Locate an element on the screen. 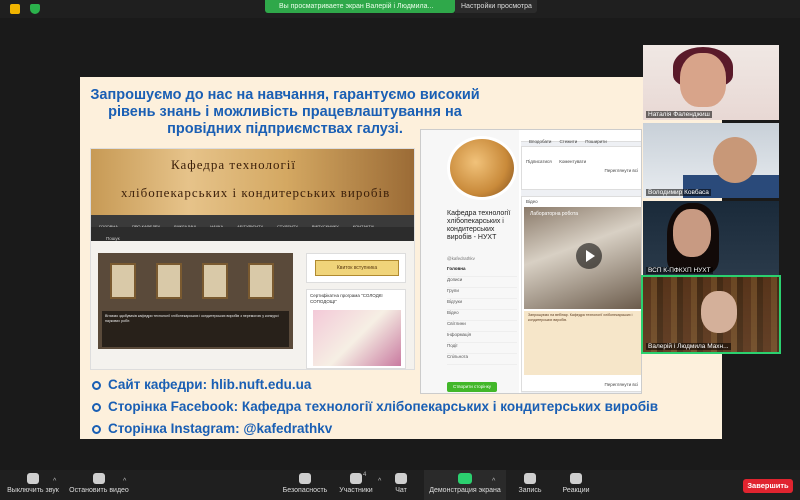 This screenshot has width=800, height=500. end-meeting-button: Завершить is located at coordinates (768, 486).